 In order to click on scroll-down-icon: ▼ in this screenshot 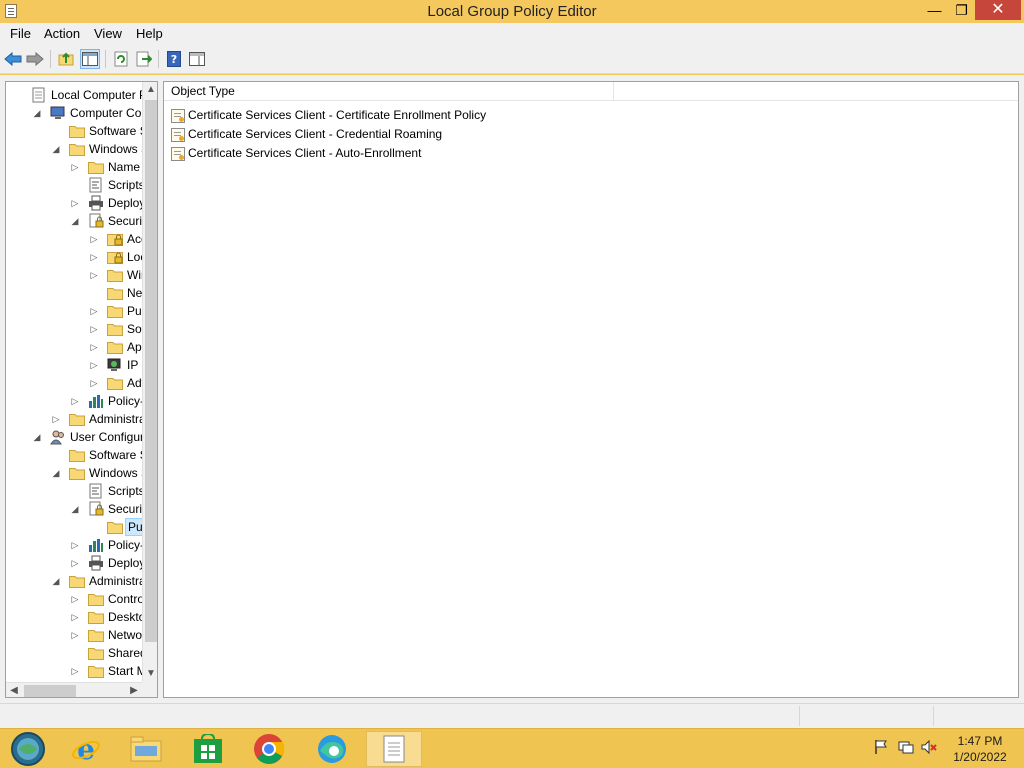, I will do `click(150, 674)`.